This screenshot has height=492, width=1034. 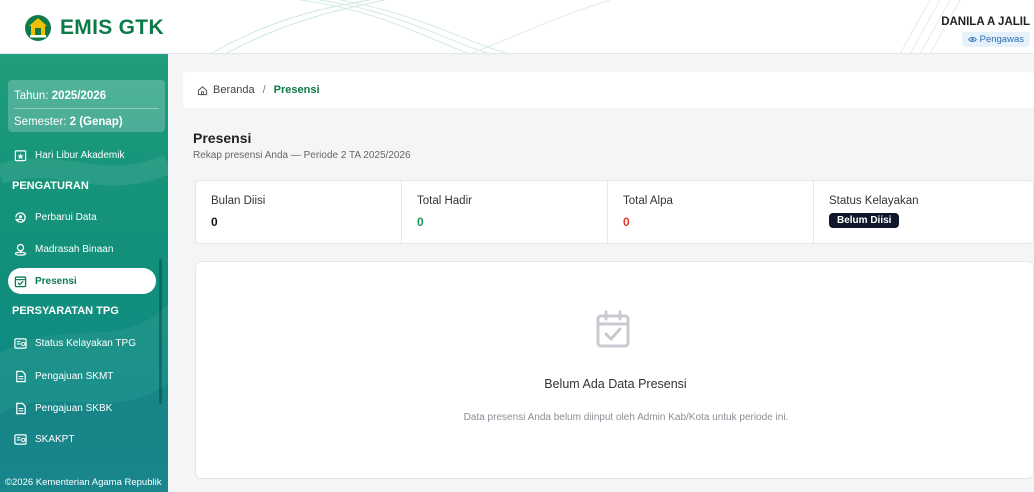 I want to click on stat-status-kelayakan: Status Kelayakan Belum Diisi, so click(x=921, y=212).